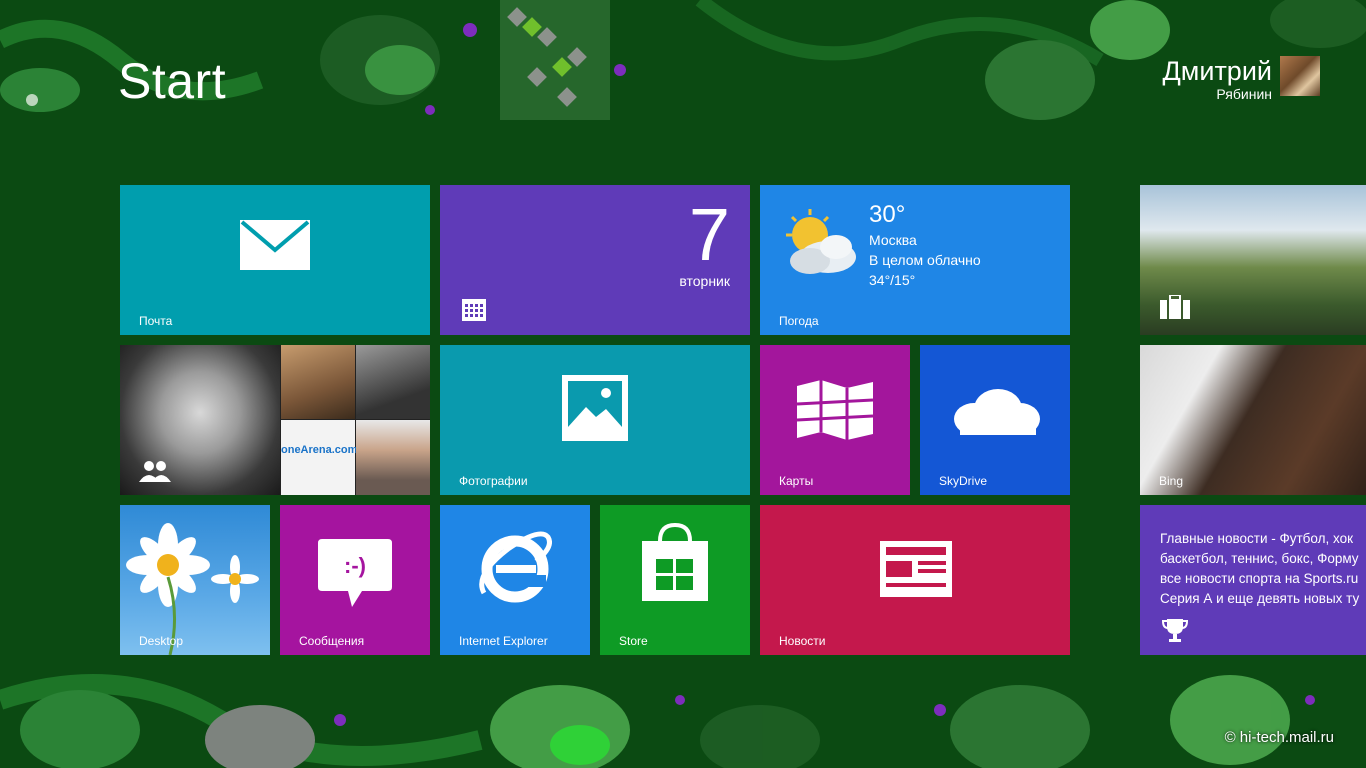  I want to click on tile-desktop: Desktop, so click(195, 580).